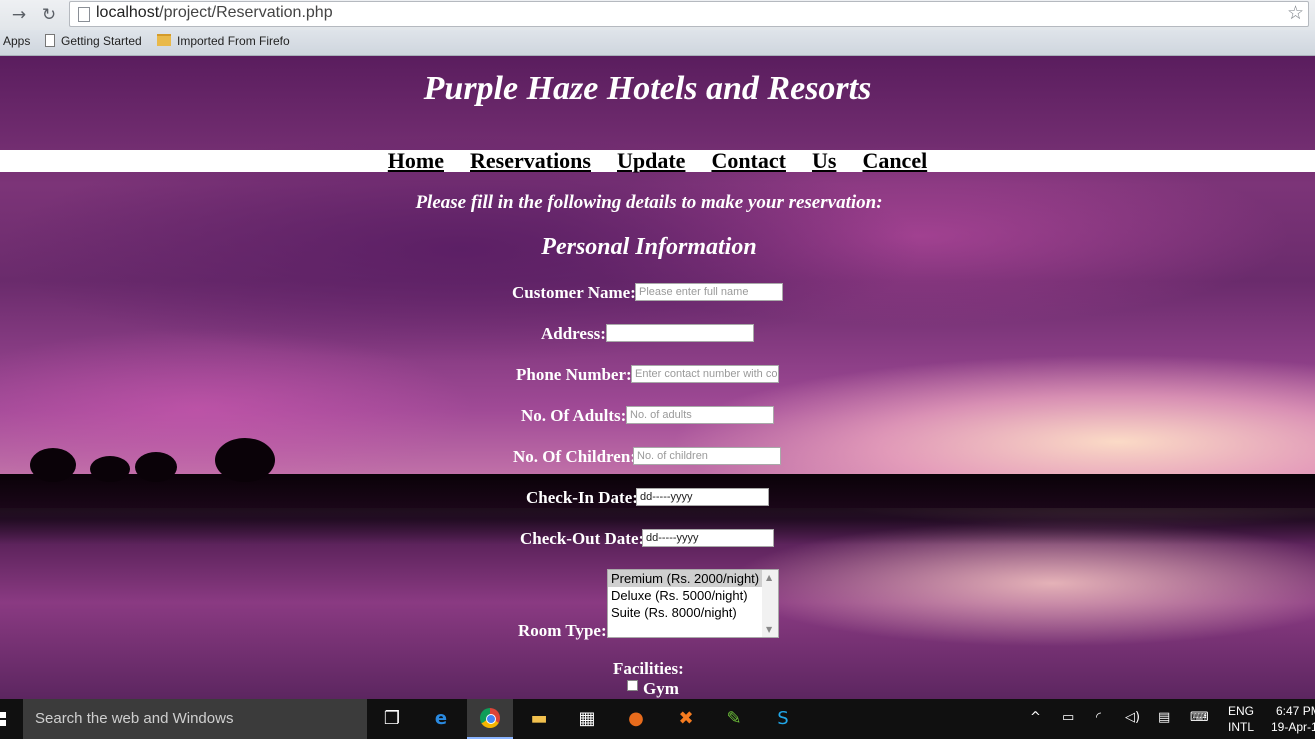 Image resolution: width=1315 pixels, height=739 pixels. I want to click on gym-label: Gym, so click(661, 688).